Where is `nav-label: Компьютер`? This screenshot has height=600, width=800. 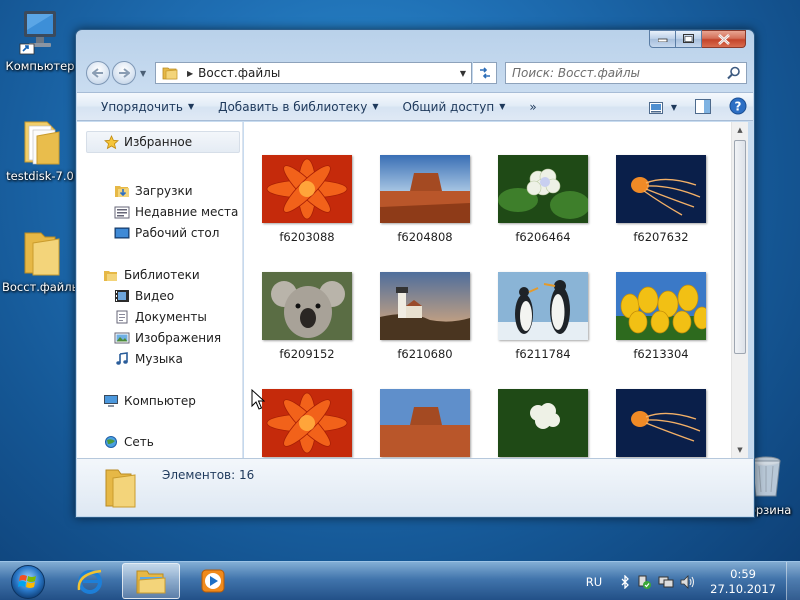
nav-label: Компьютер is located at coordinates (160, 401).